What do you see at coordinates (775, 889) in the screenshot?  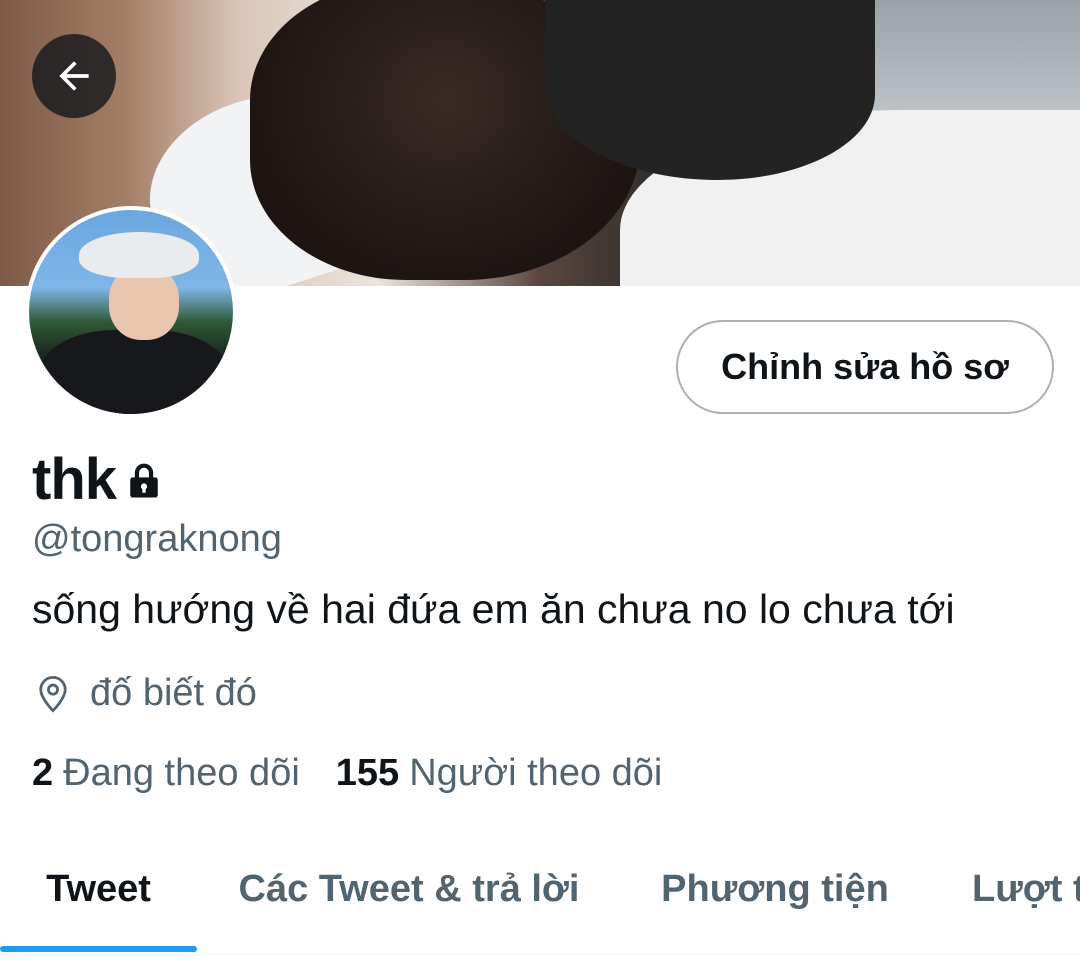 I see `tab-media: Phương tiện` at bounding box center [775, 889].